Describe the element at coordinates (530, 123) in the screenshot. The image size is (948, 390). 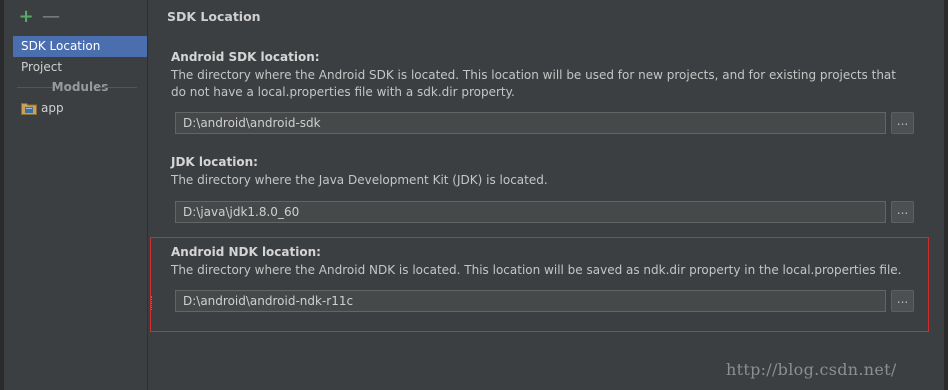
I see `android-sdk-path-field` at that location.